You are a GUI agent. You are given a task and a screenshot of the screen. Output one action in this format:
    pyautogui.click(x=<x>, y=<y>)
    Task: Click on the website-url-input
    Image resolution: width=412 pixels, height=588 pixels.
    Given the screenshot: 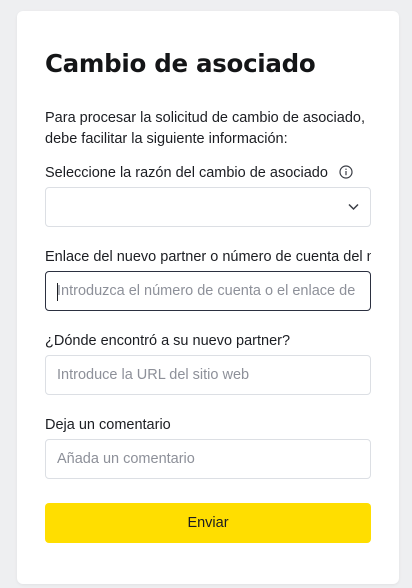 What is the action you would take?
    pyautogui.click(x=208, y=375)
    